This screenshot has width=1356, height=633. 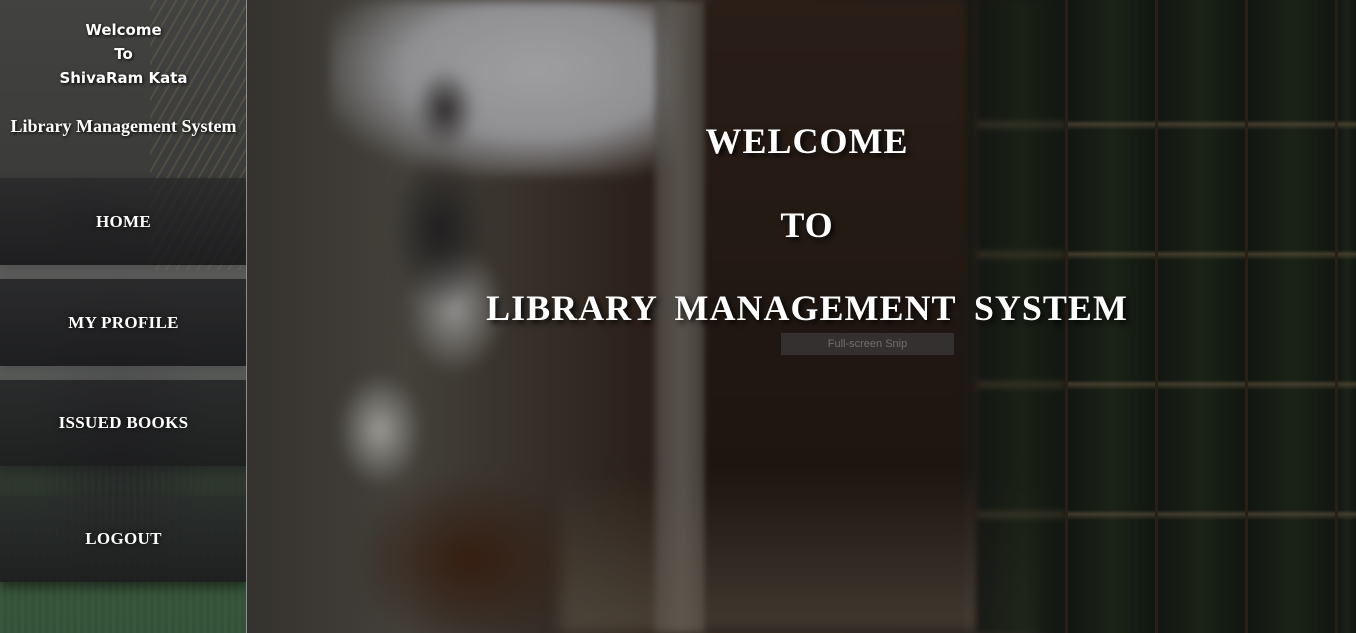 I want to click on hero-welcome-heading: WELCOME, so click(x=807, y=141).